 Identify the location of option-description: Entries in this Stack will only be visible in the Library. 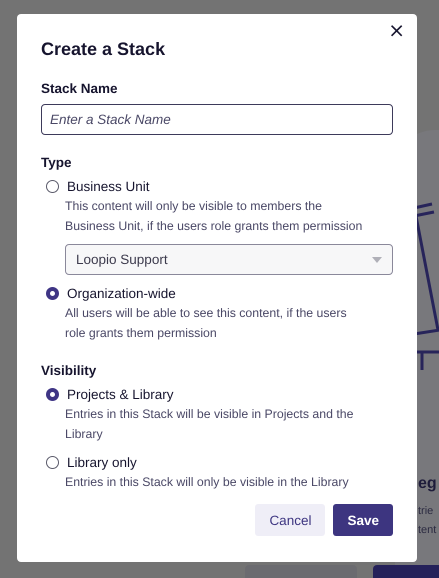
(207, 482).